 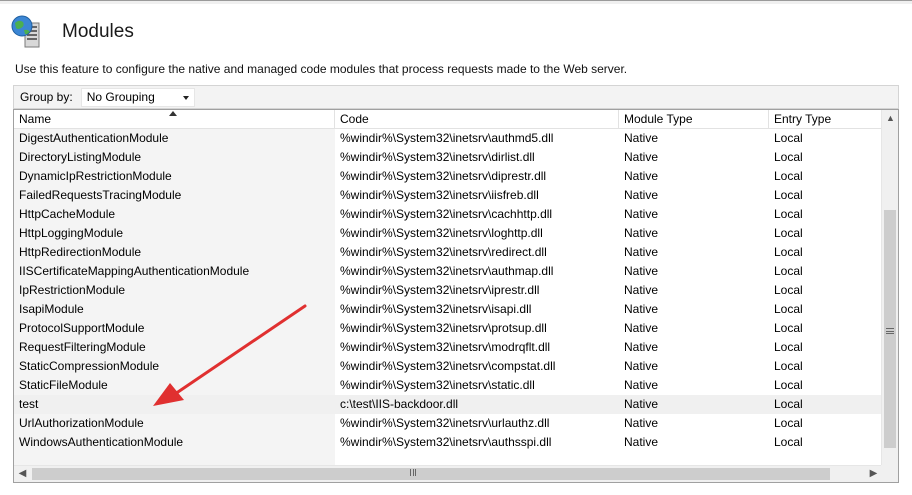 I want to click on module-code-cell: %windir%\System32\inetsrv\static.dll, so click(x=437, y=385).